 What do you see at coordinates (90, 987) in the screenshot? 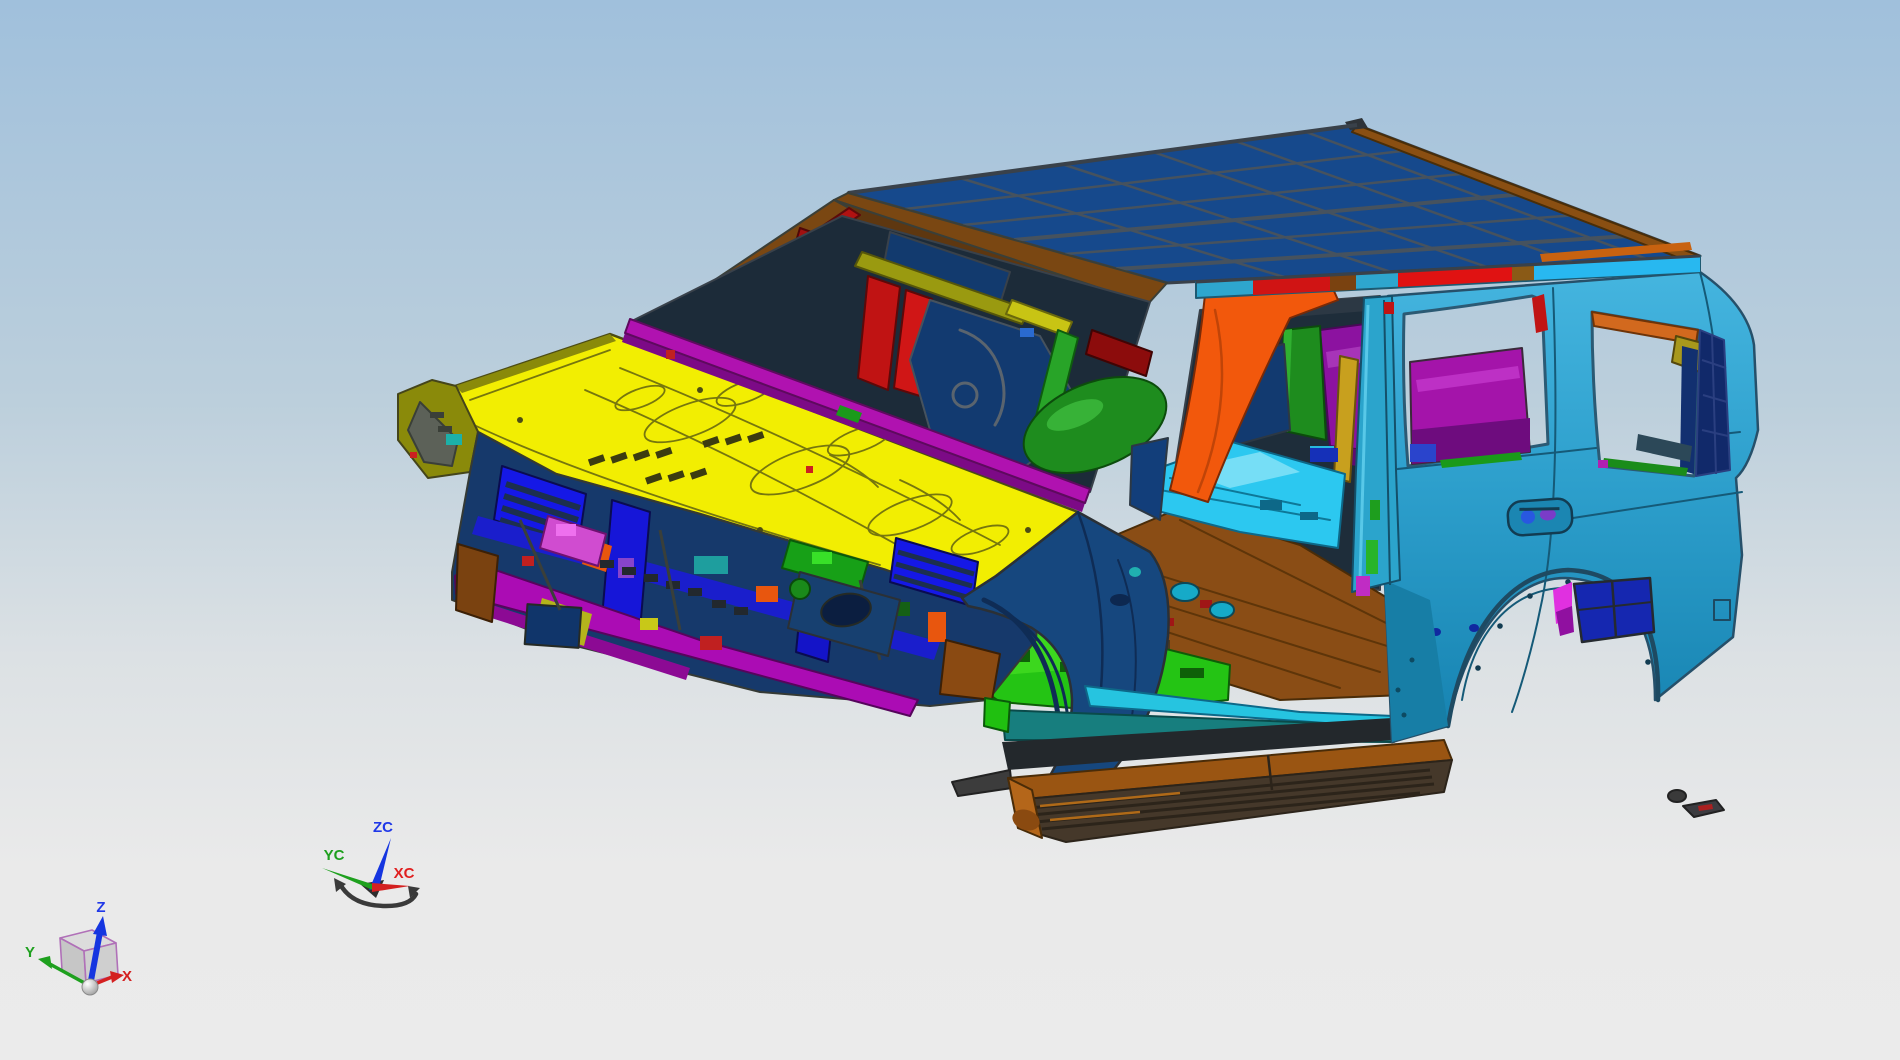
I see `view-triad-origin-sphere` at bounding box center [90, 987].